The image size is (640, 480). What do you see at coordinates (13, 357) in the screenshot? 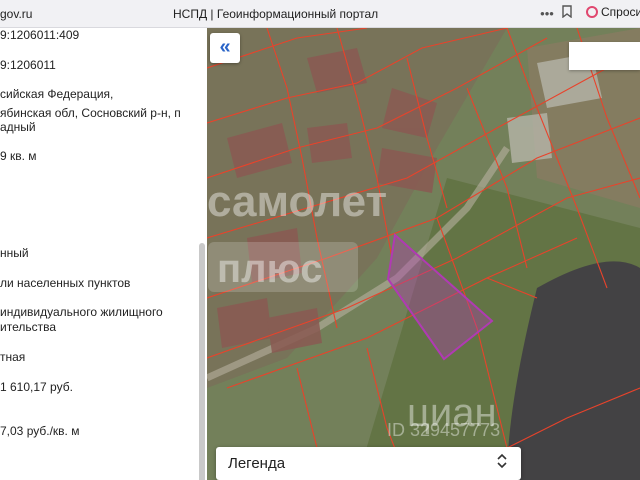
I see `ownership-form-value: тная` at bounding box center [13, 357].